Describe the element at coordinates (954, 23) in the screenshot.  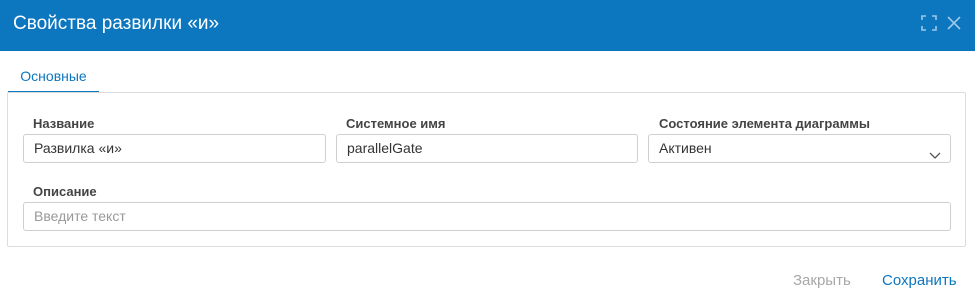
I see `close-icon` at that location.